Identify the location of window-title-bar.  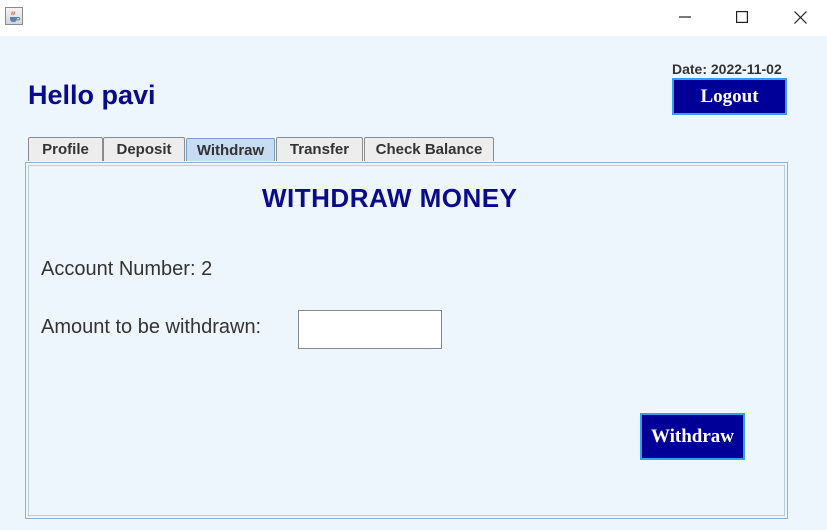
(413, 18).